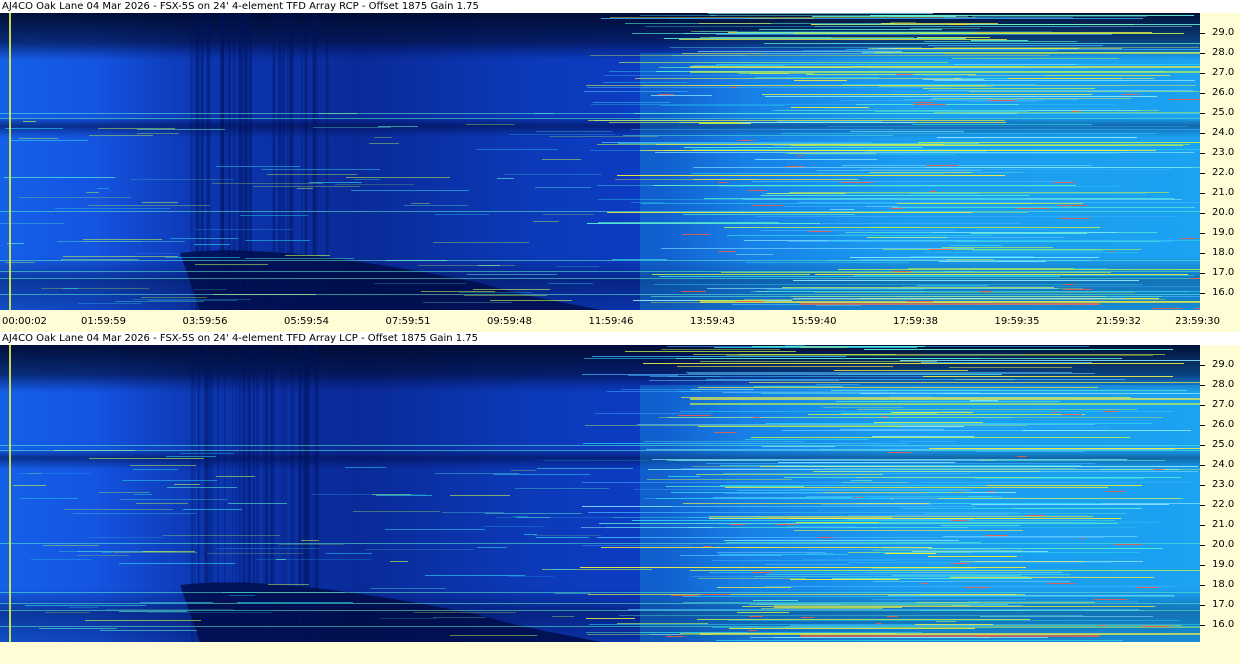 Image resolution: width=1240 pixels, height=664 pixels. What do you see at coordinates (814, 321) in the screenshot?
I see `time-label: 15:59:40` at bounding box center [814, 321].